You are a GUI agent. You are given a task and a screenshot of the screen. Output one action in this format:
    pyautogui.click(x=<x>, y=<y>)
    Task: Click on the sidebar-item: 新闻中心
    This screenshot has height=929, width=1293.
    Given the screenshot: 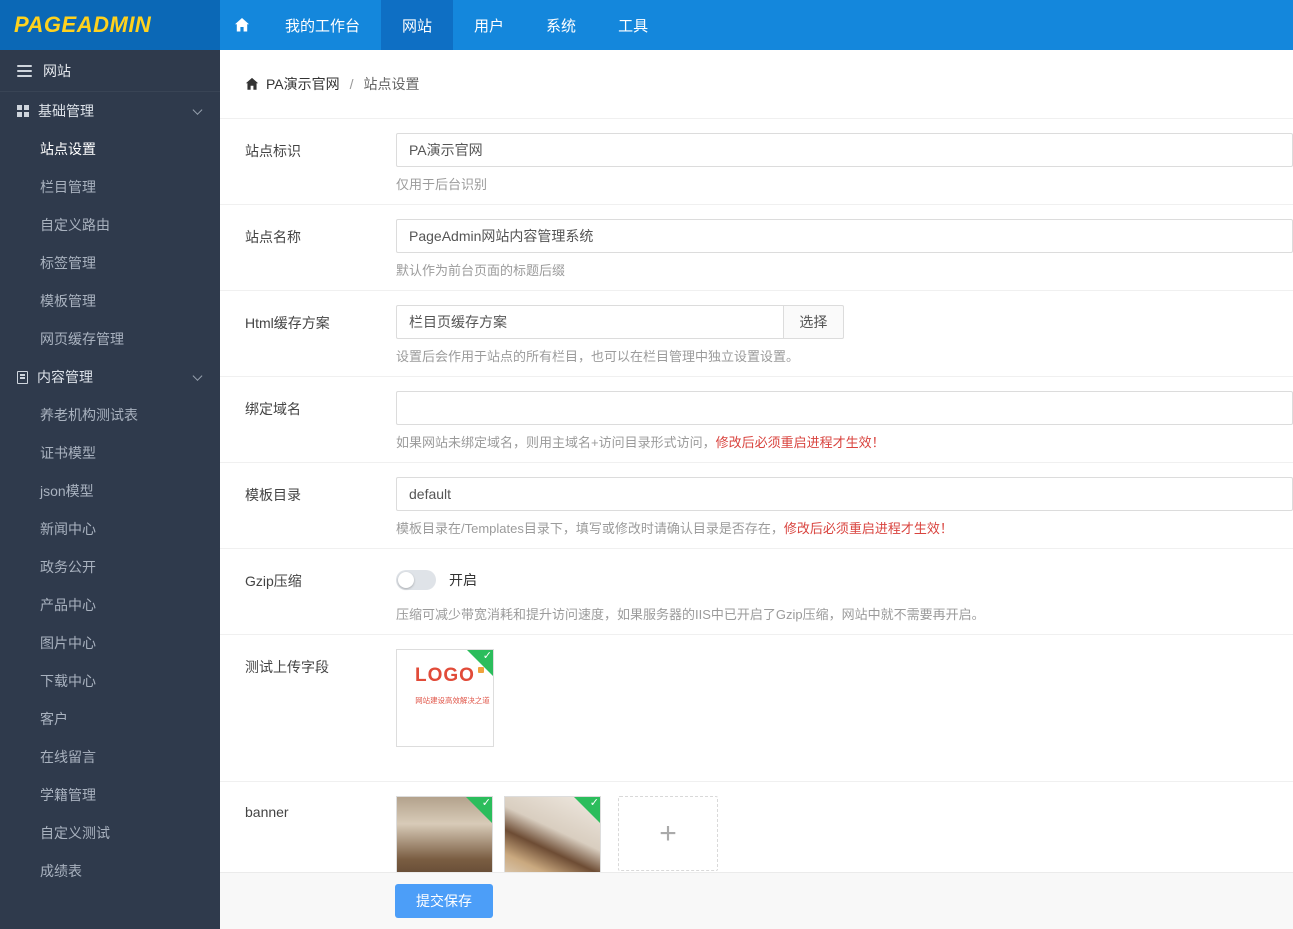 What is the action you would take?
    pyautogui.click(x=110, y=529)
    